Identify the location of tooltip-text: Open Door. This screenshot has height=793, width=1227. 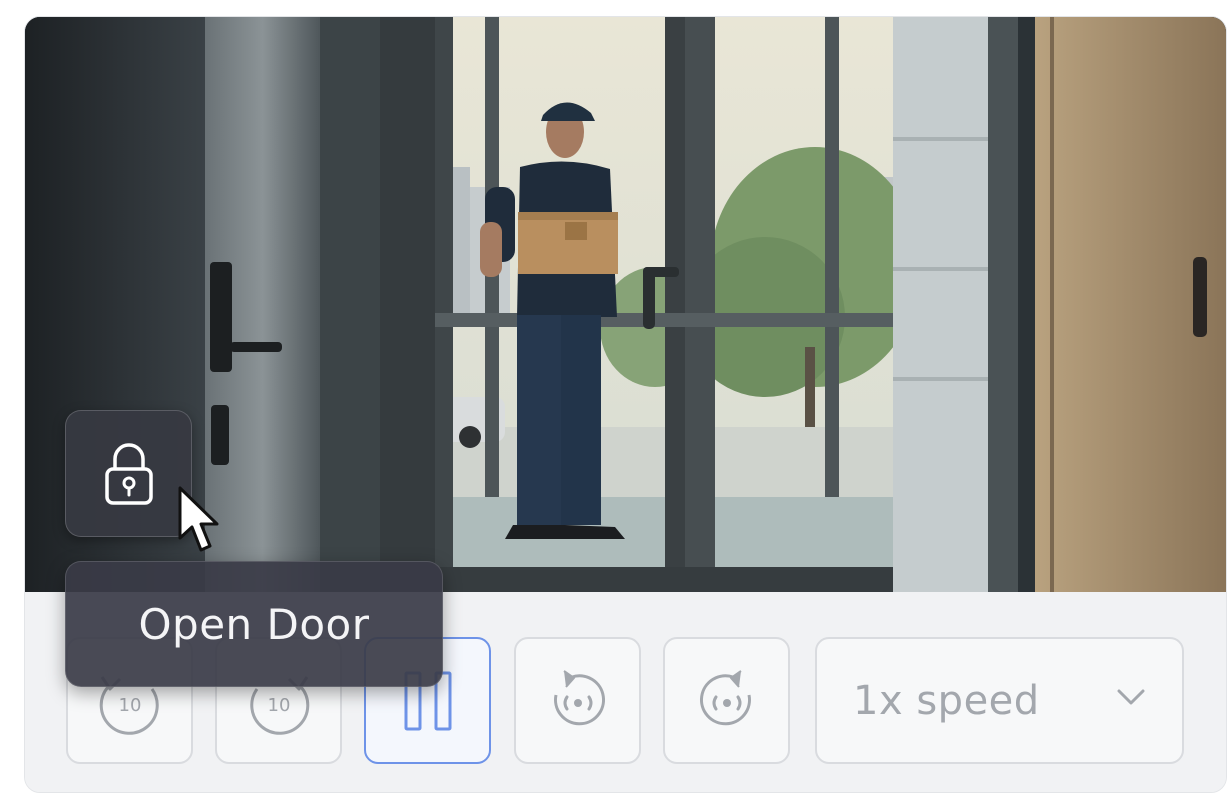
(254, 624).